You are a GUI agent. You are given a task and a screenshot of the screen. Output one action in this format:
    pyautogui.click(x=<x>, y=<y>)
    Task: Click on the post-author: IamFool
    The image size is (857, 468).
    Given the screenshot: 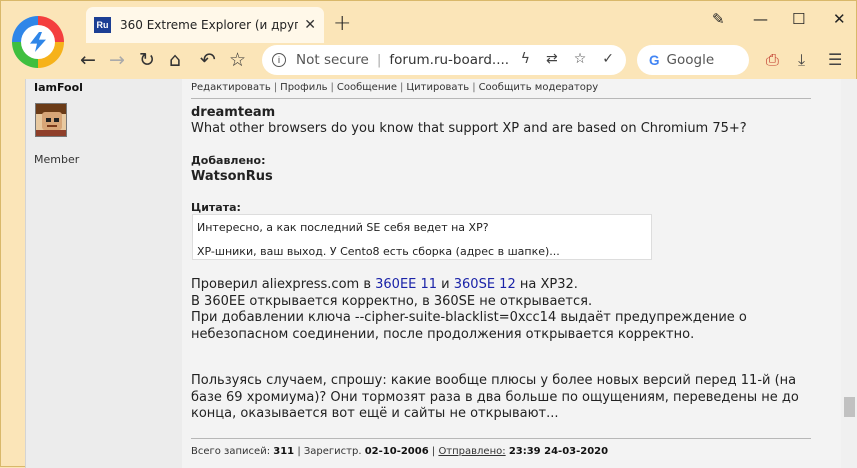 What is the action you would take?
    pyautogui.click(x=58, y=87)
    